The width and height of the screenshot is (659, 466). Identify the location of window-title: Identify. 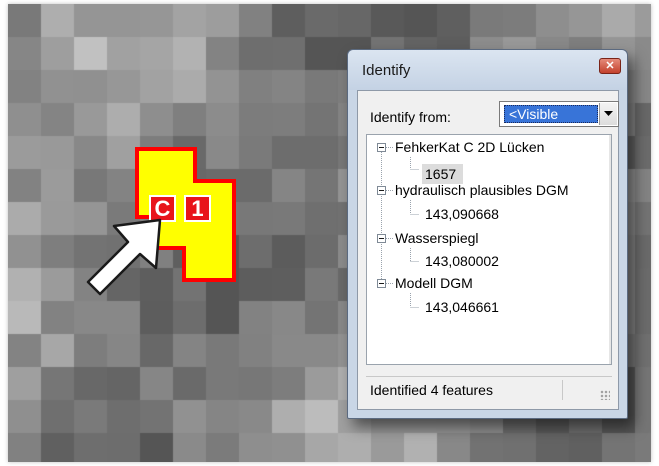
(386, 70).